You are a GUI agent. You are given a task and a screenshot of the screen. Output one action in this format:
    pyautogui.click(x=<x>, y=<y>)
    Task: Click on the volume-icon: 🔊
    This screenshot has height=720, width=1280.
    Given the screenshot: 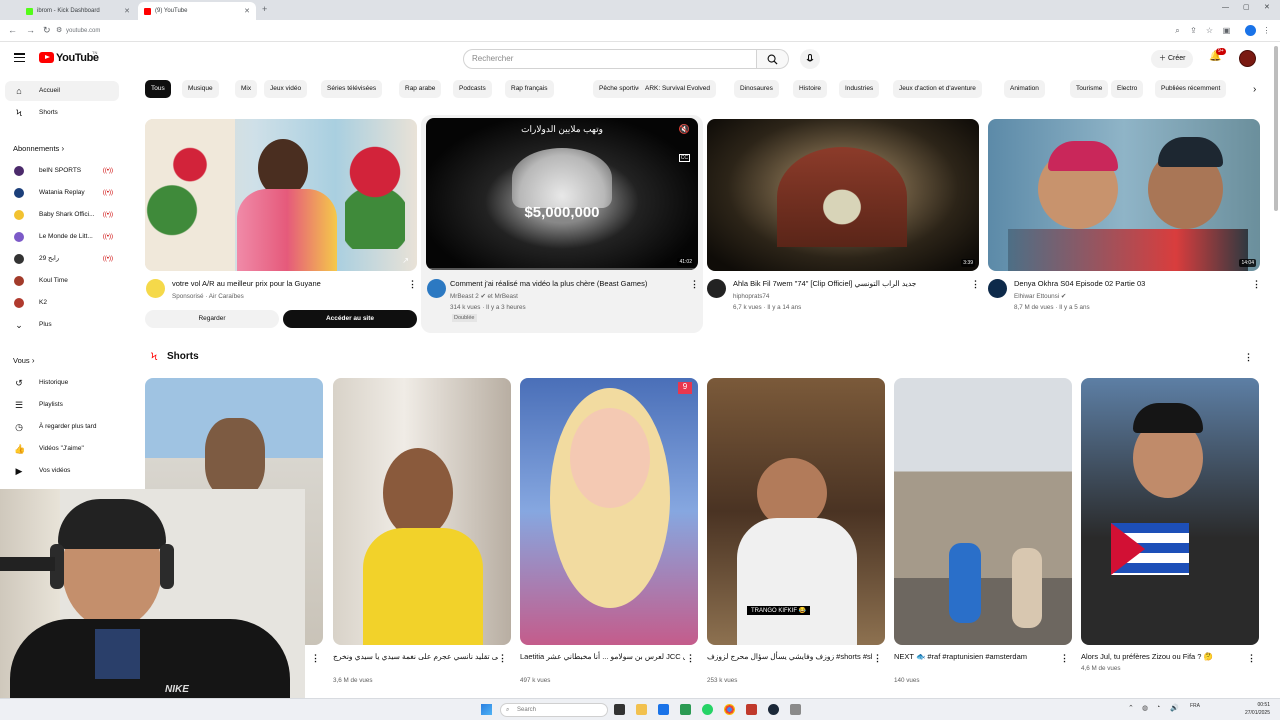 What is the action you would take?
    pyautogui.click(x=1174, y=708)
    